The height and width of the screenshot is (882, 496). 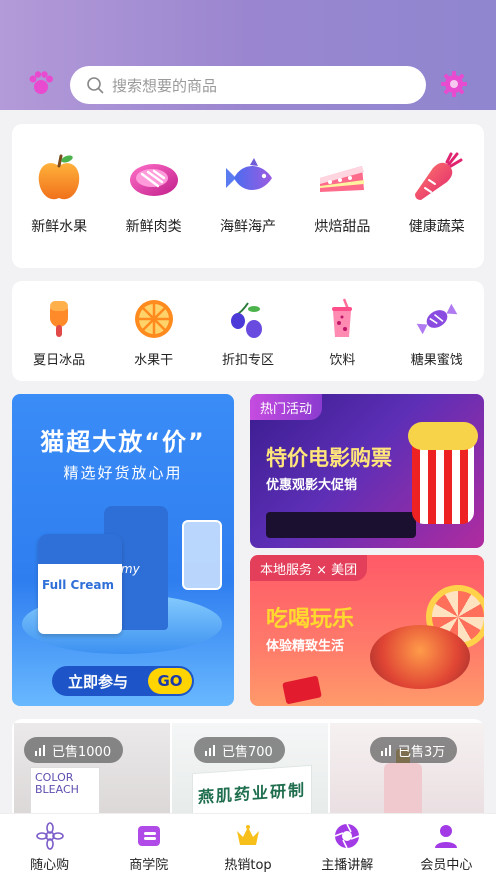 What do you see at coordinates (436, 360) in the screenshot?
I see `category-label: 糖果蜜饯` at bounding box center [436, 360].